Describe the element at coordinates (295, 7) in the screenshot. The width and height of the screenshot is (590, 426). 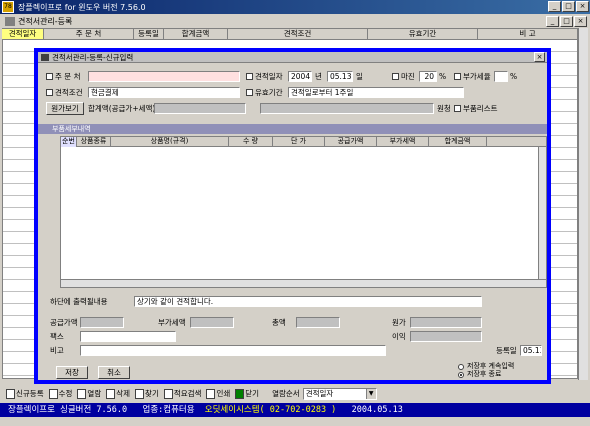
I see `app-title-bar: 78 장플렉이프로 for 윈도우 버전 7.56.0 _ □ ×` at that location.